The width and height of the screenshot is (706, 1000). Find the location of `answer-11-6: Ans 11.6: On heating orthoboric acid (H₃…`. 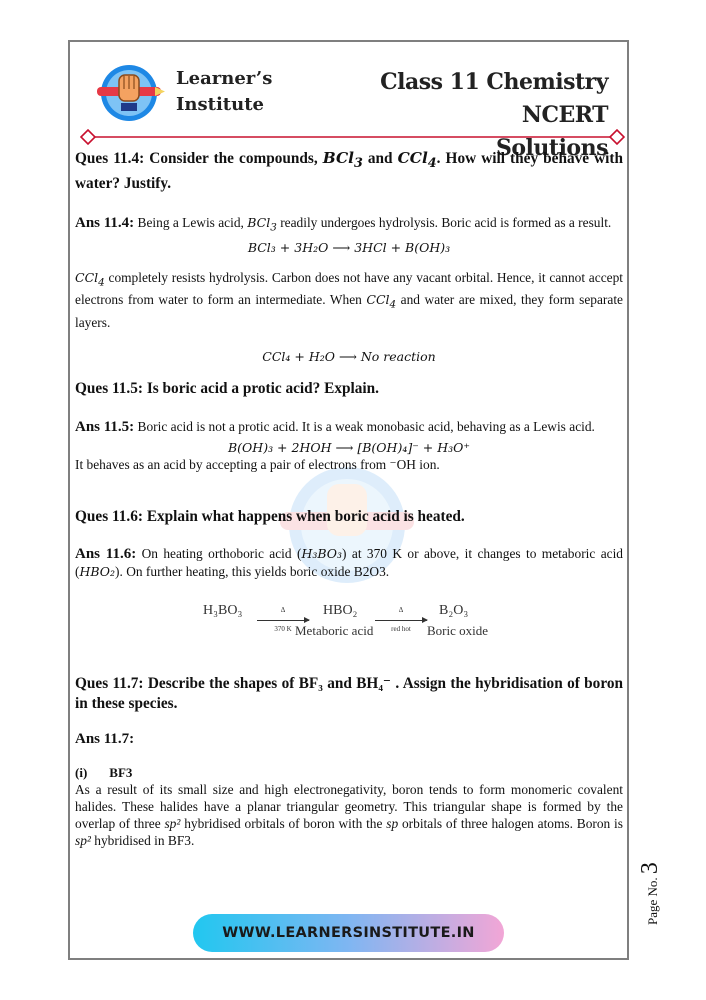

answer-11-6: Ans 11.6: On heating orthoboric acid (H₃… is located at coordinates (349, 562).